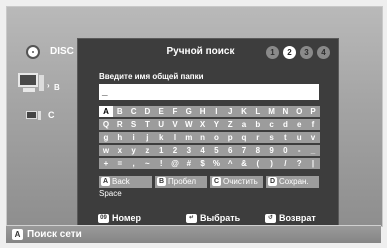 Image resolution: width=387 pixels, height=248 pixels. What do you see at coordinates (306, 52) in the screenshot?
I see `step-3: 3` at bounding box center [306, 52].